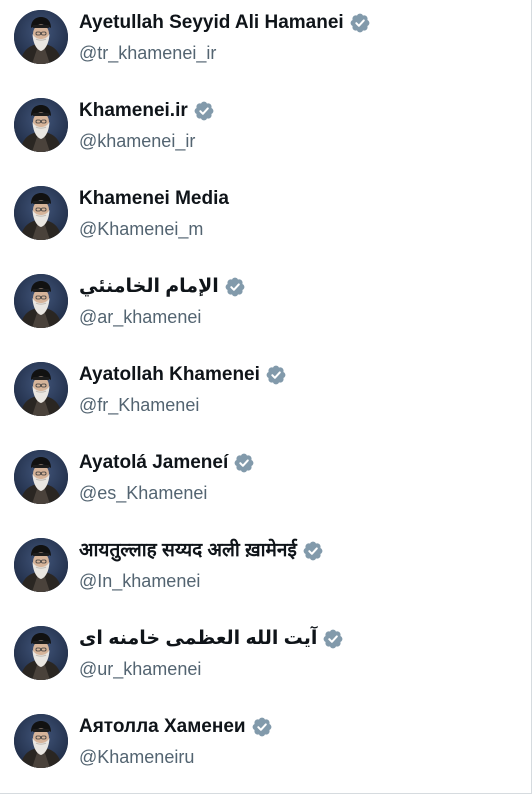  I want to click on account-item: आयतुल्लाह सय्यद अली ख़ामेनई @In_khamenei, so click(265, 572).